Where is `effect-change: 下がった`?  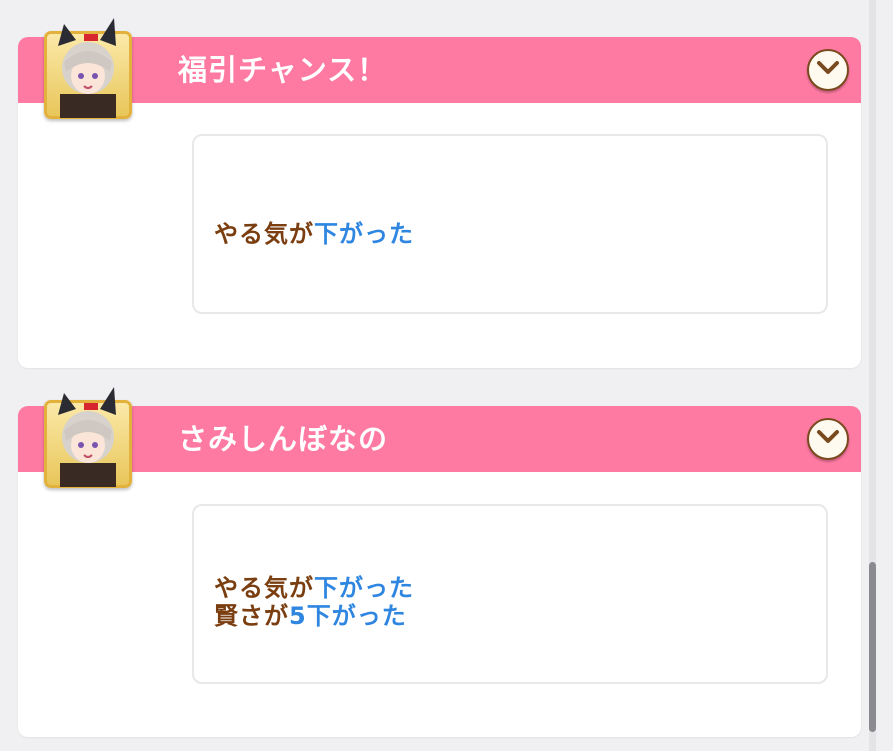 effect-change: 下がった is located at coordinates (364, 234).